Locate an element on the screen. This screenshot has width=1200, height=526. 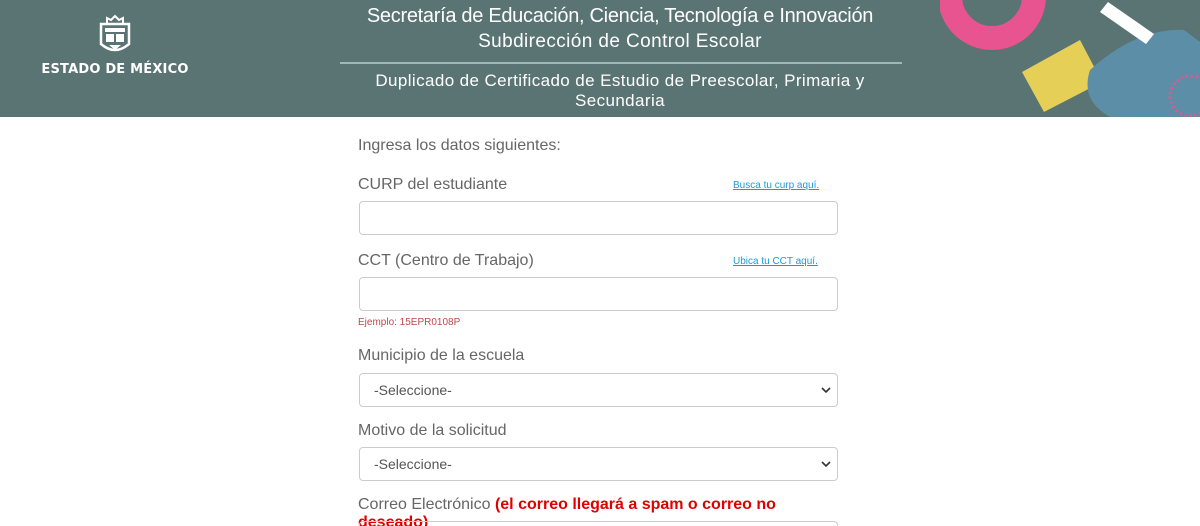
municipio-selected-value: -Seleccione- is located at coordinates (413, 390).